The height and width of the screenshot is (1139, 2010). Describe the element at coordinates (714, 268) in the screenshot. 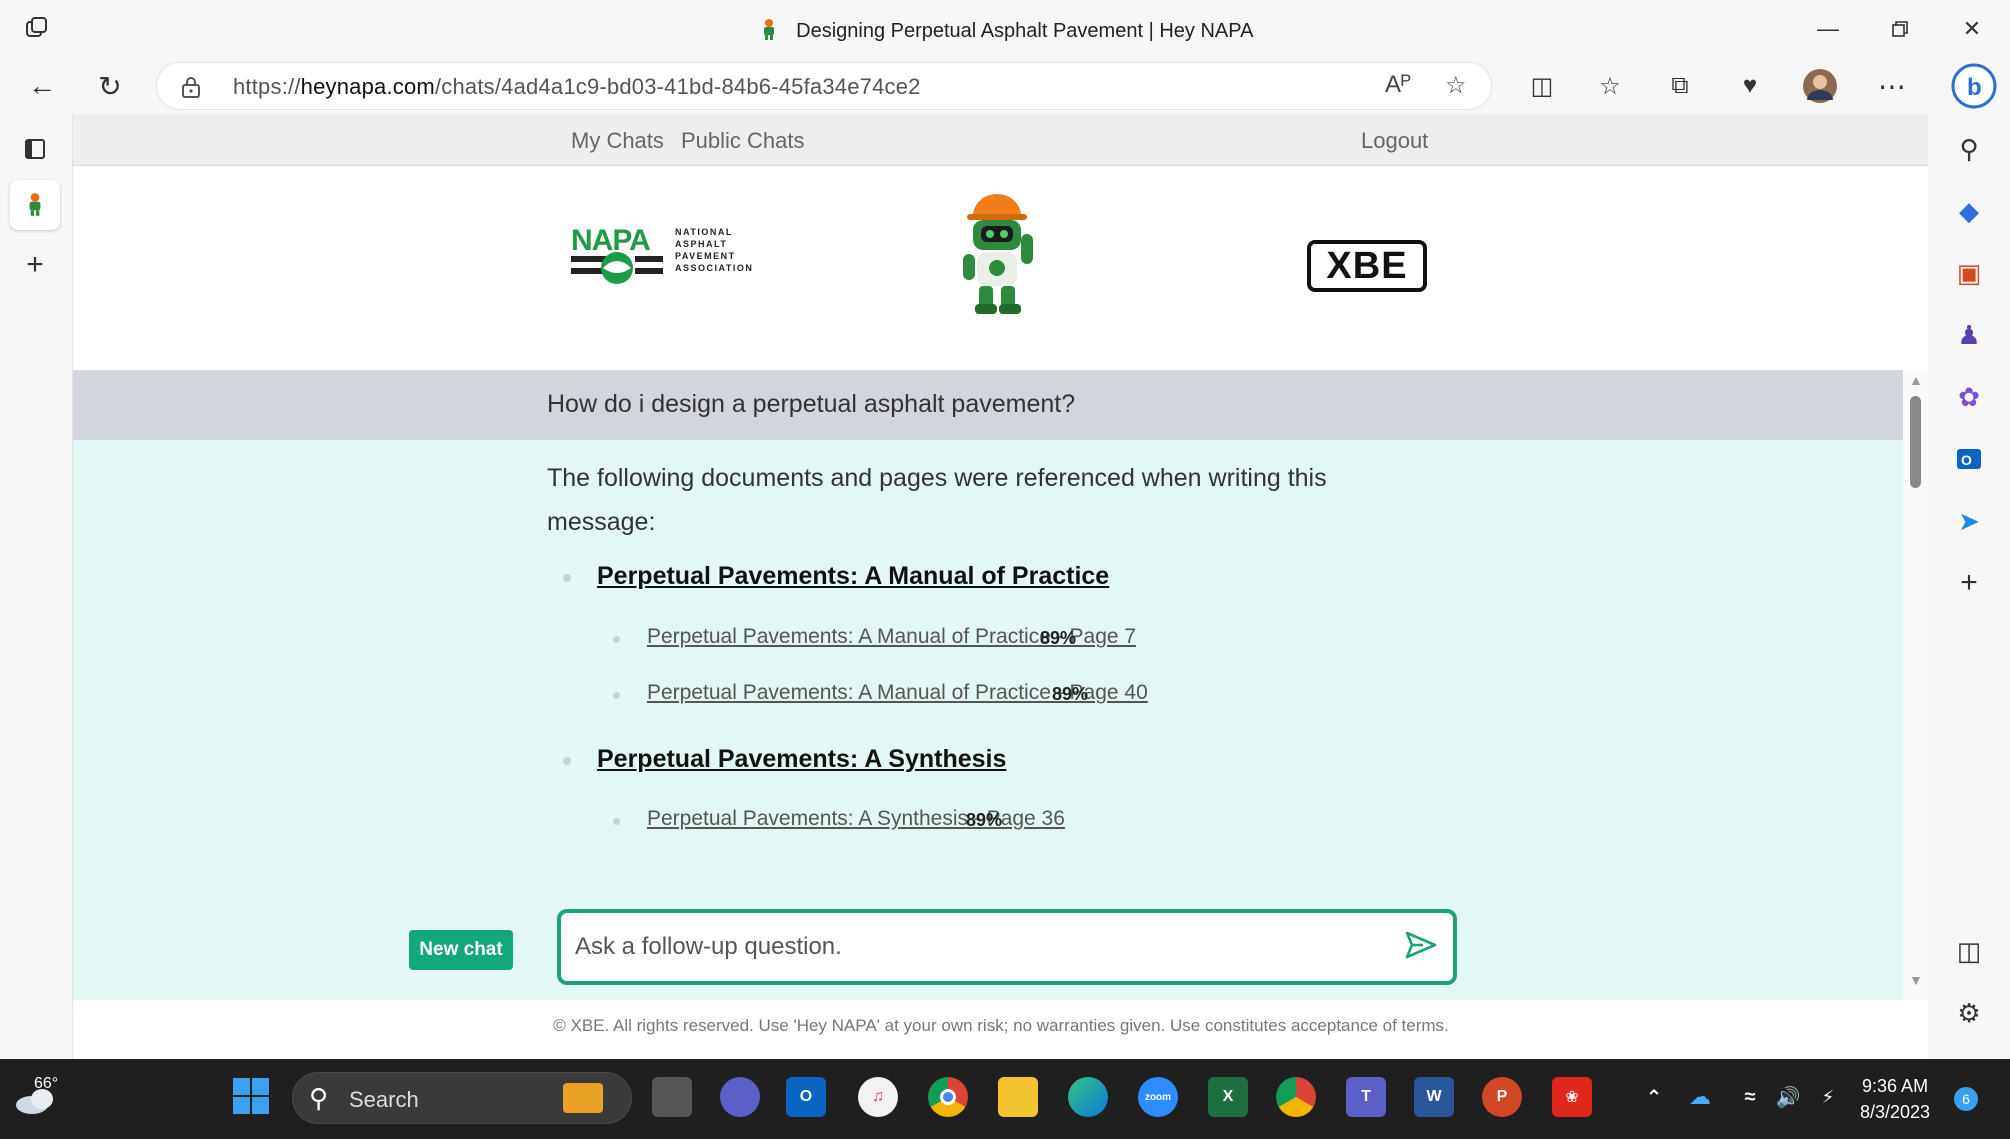

I see `napa-logo-line-4: ASSOCIATION` at that location.